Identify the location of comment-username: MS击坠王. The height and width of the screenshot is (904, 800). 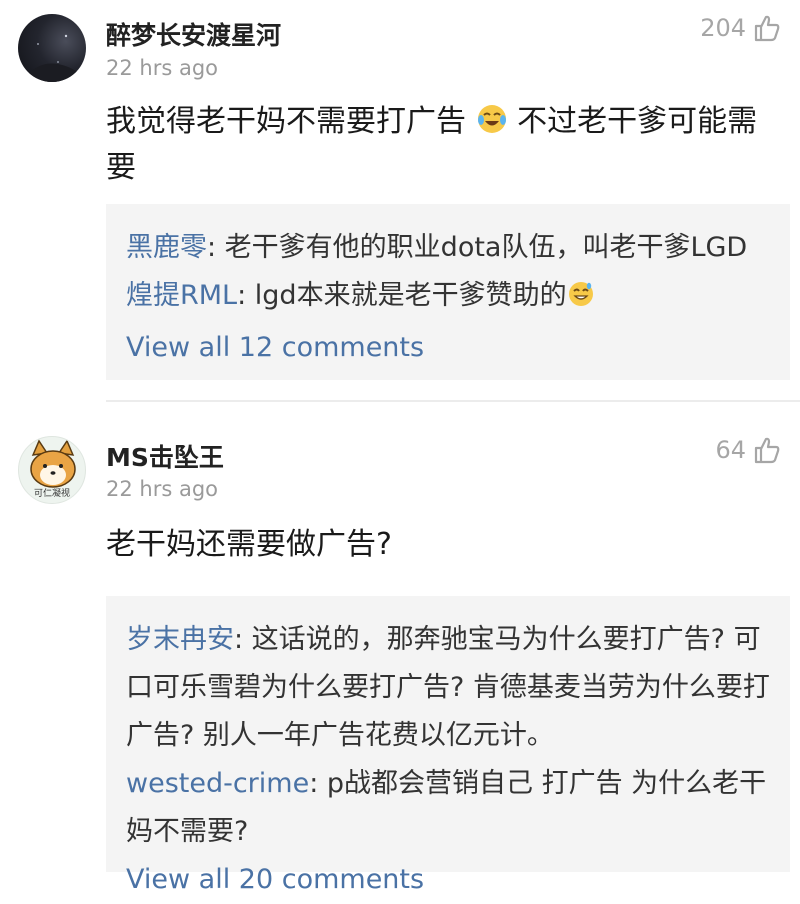
(165, 456).